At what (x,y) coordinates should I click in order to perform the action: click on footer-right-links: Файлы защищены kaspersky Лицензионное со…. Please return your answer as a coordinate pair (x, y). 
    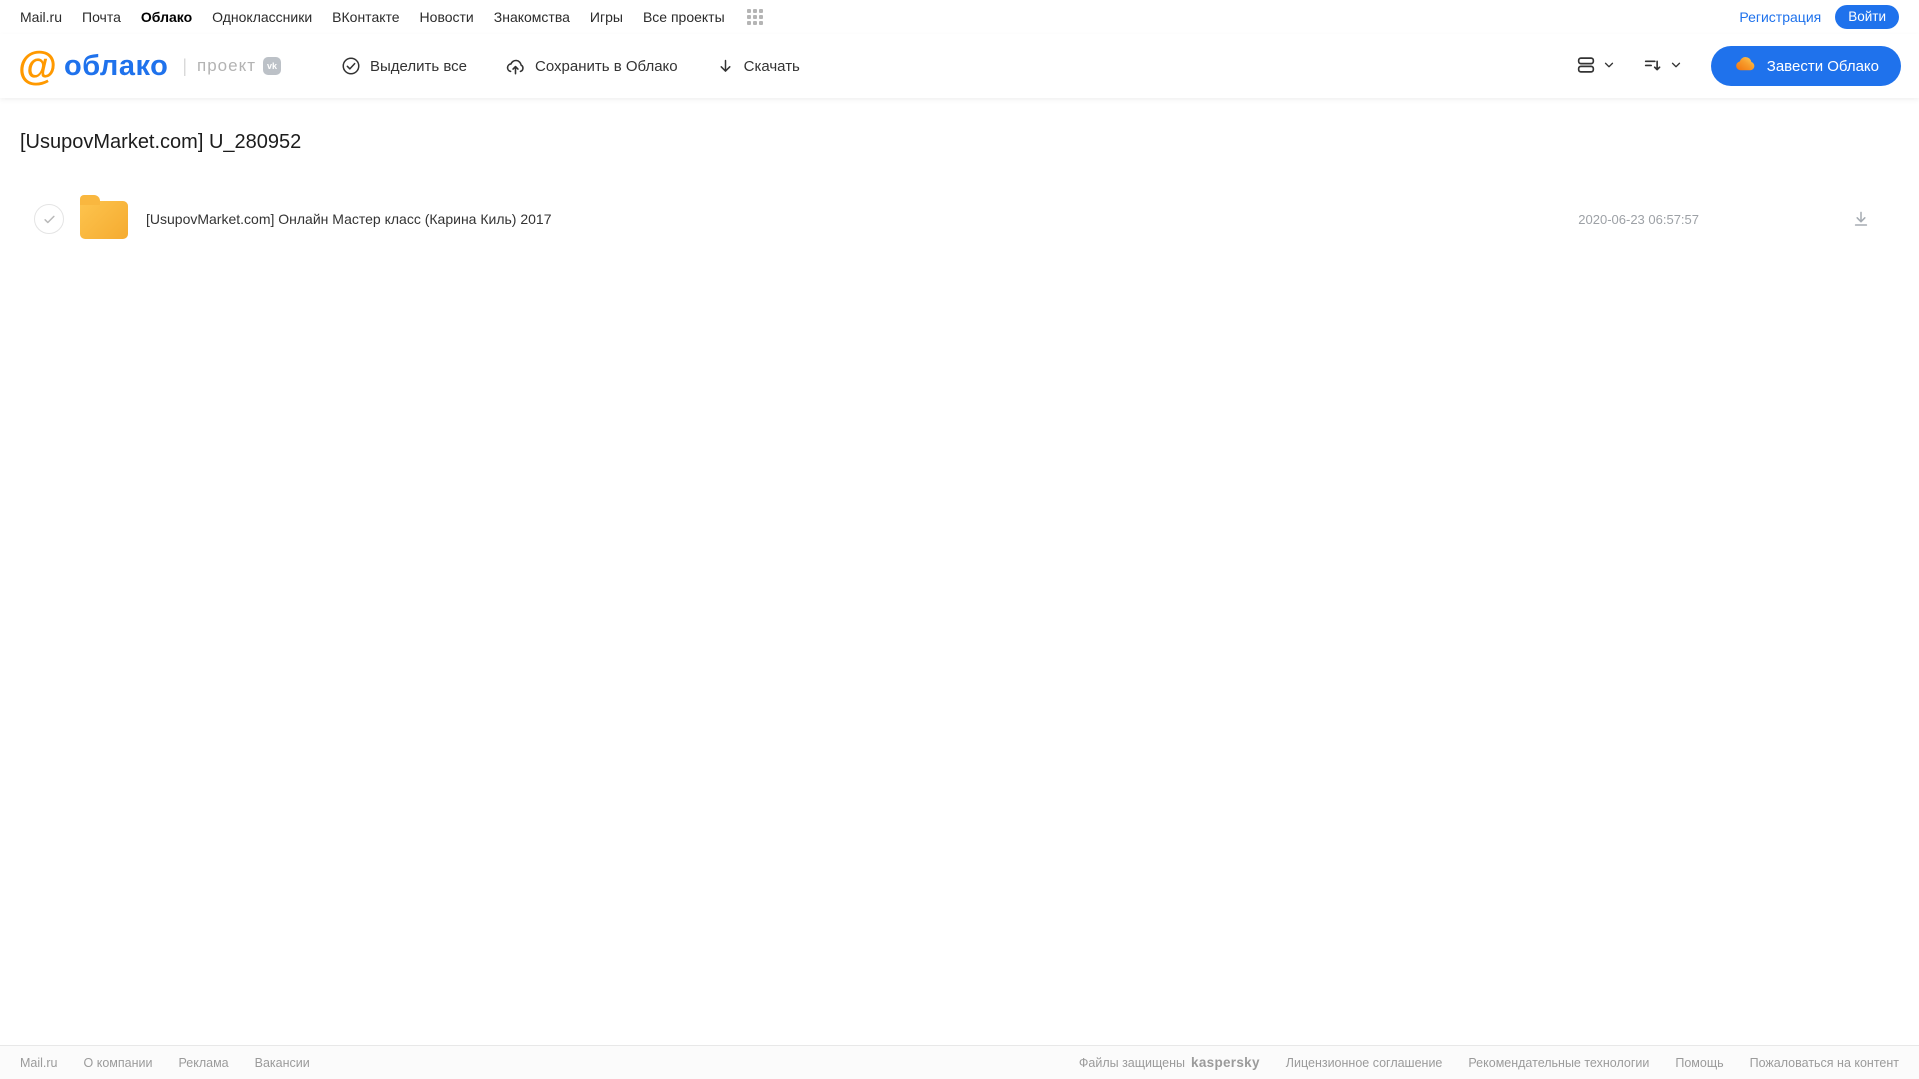
    Looking at the image, I should click on (1489, 1062).